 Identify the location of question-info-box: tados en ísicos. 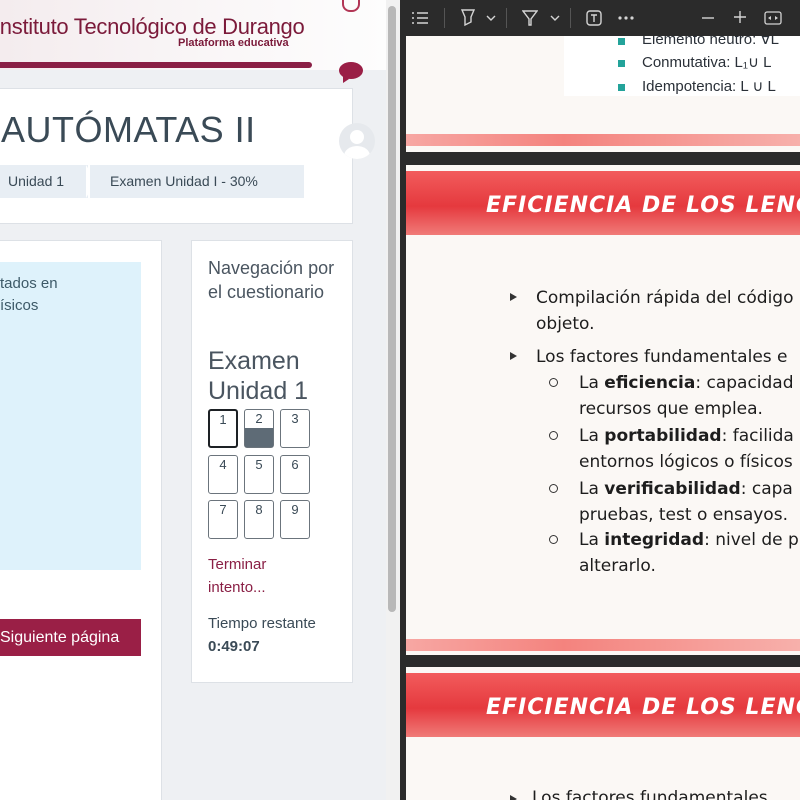
(70, 416).